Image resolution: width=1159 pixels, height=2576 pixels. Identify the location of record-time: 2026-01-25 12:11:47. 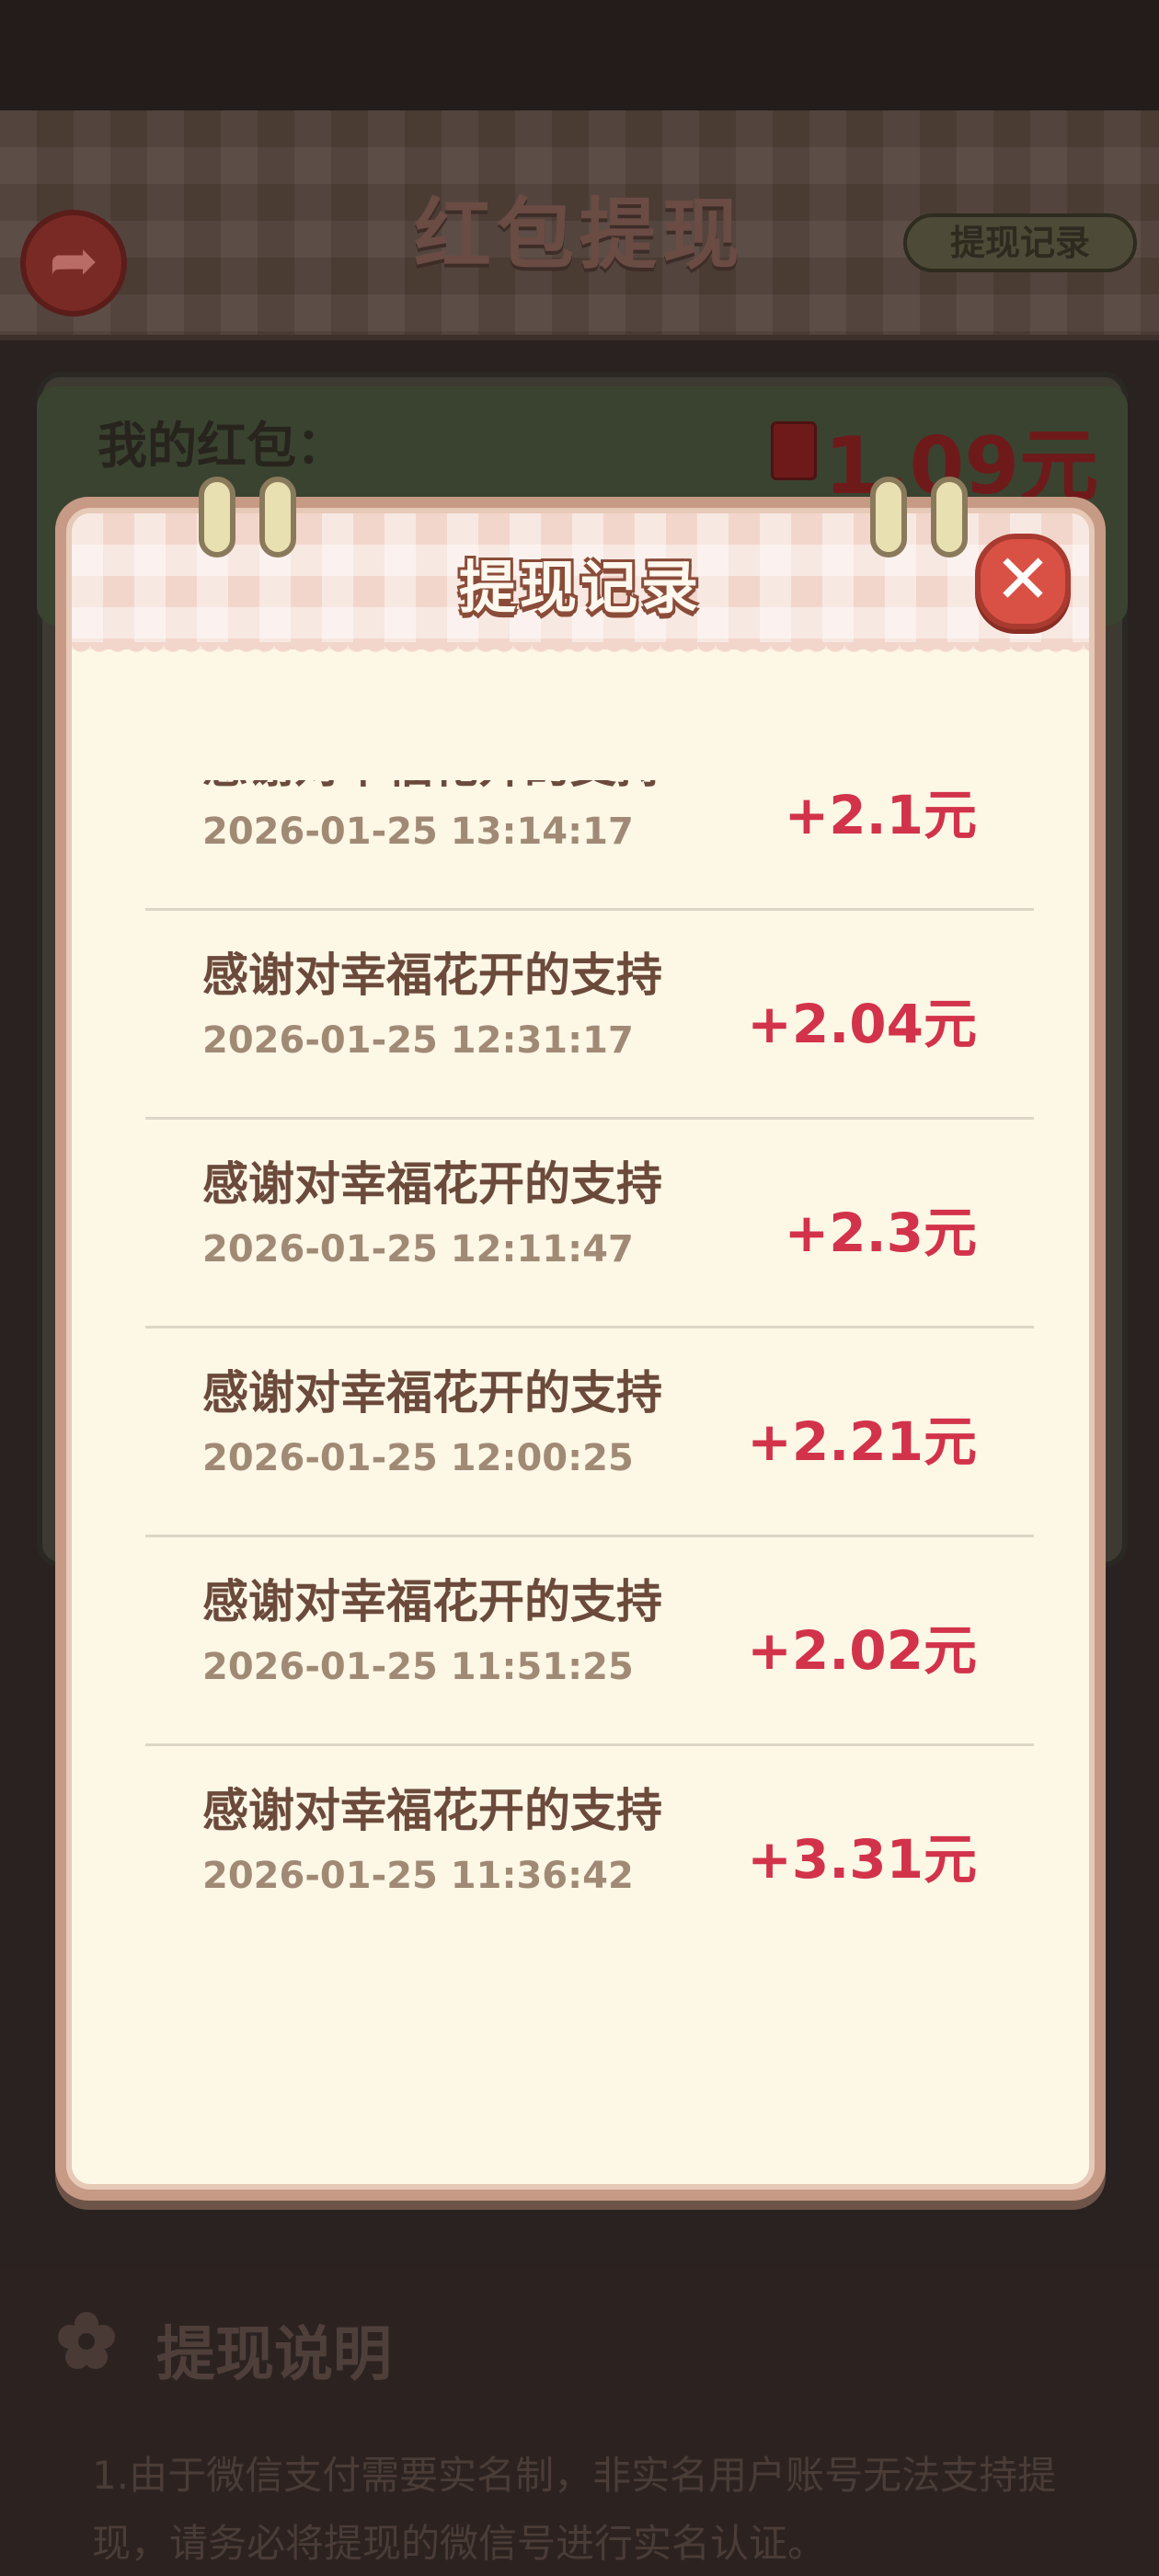
(418, 1249).